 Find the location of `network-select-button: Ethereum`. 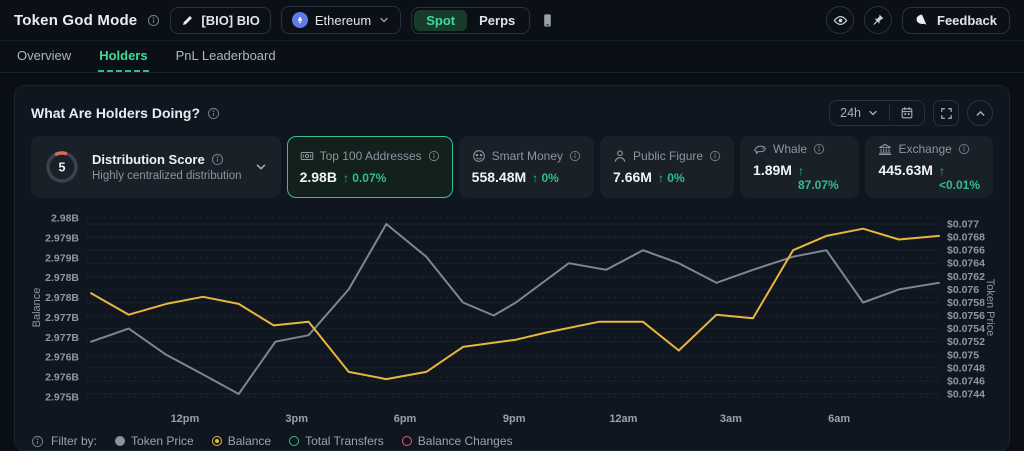

network-select-button: Ethereum is located at coordinates (341, 20).